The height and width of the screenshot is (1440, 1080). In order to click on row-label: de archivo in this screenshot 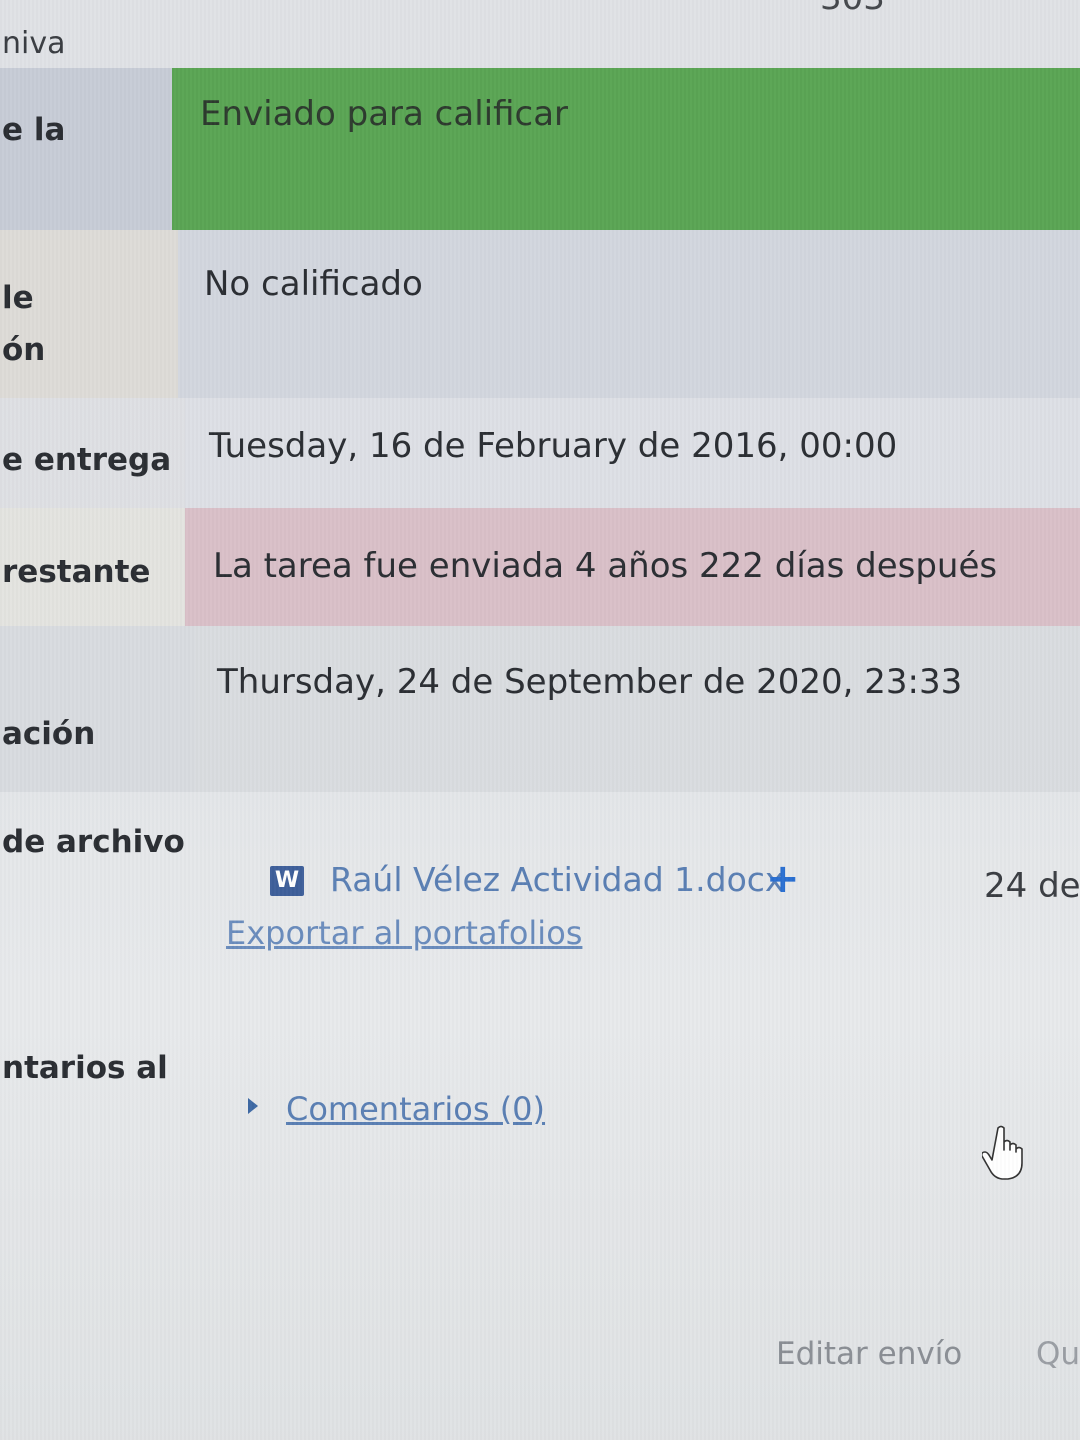, I will do `click(93, 842)`.